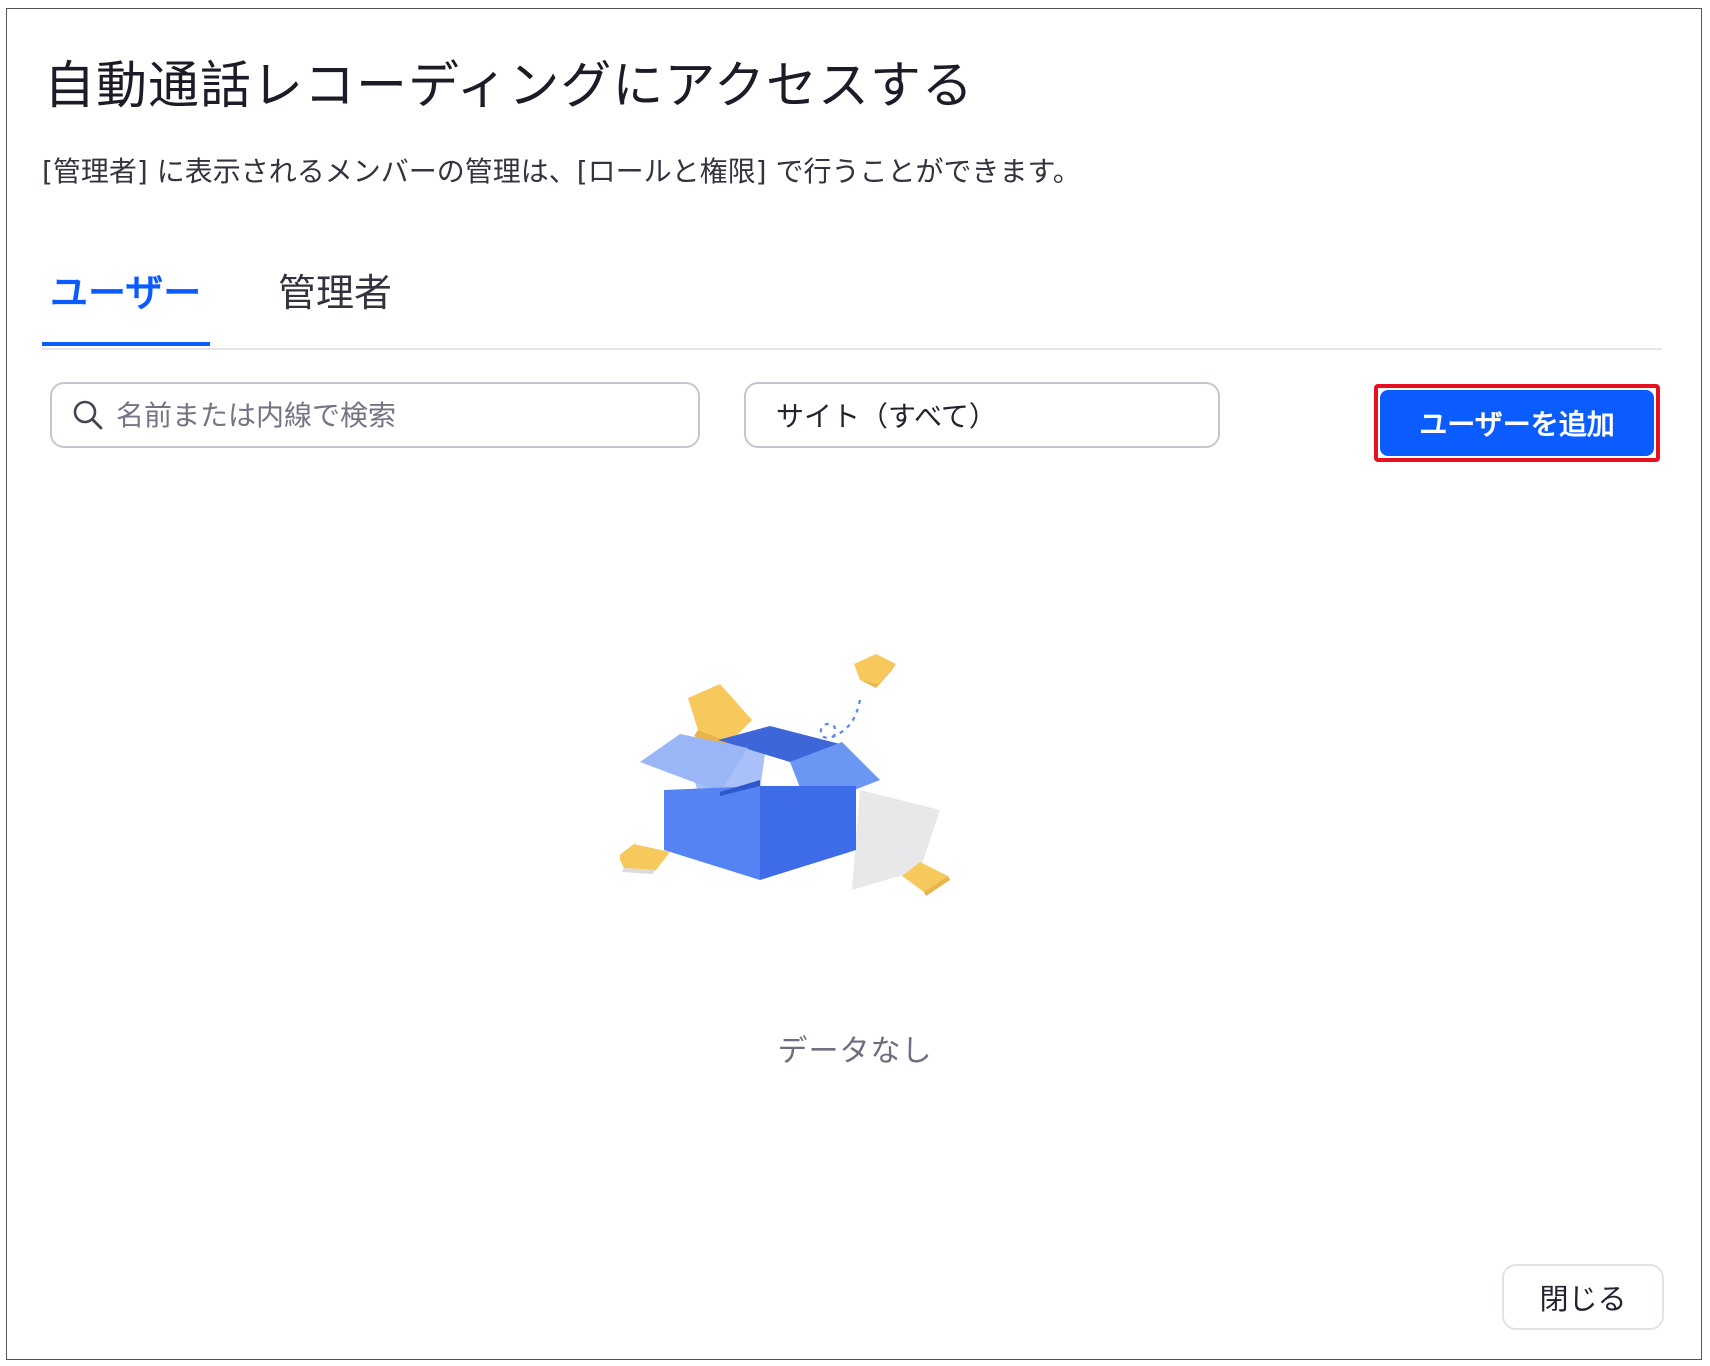  I want to click on search-input, so click(396, 415).